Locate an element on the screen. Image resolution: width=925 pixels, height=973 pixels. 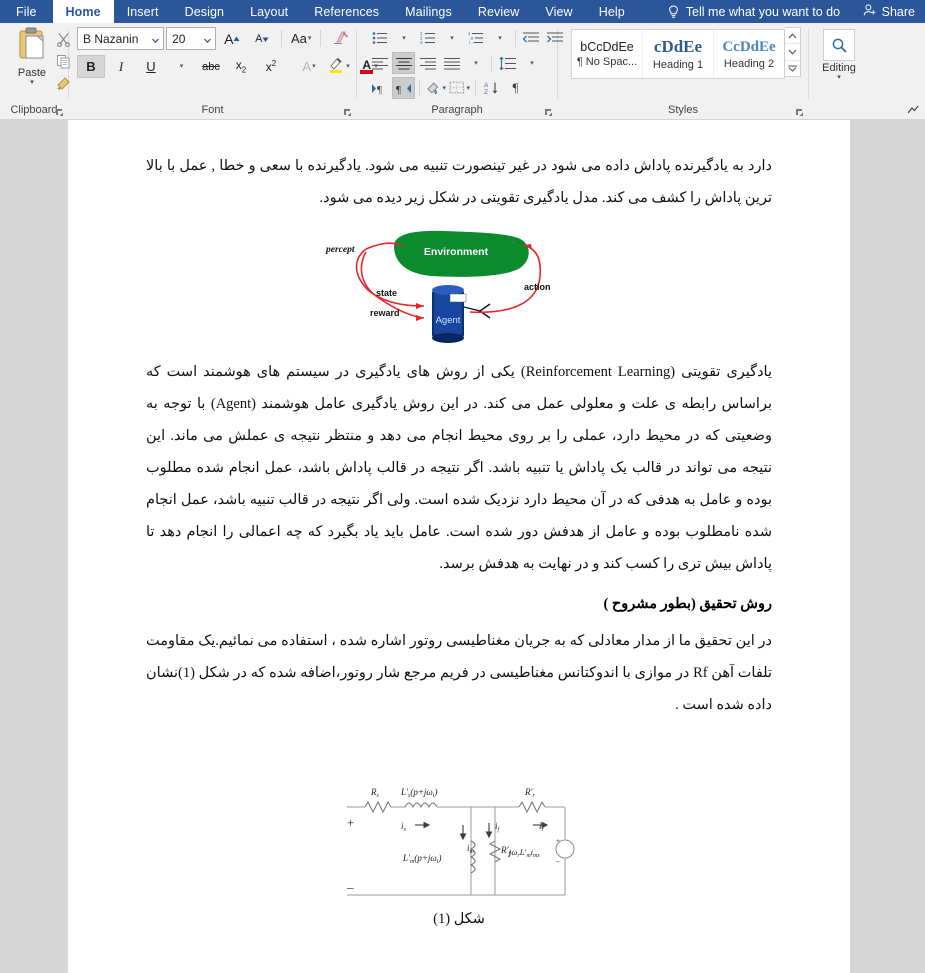
tab-design: Design is located at coordinates (205, 11).